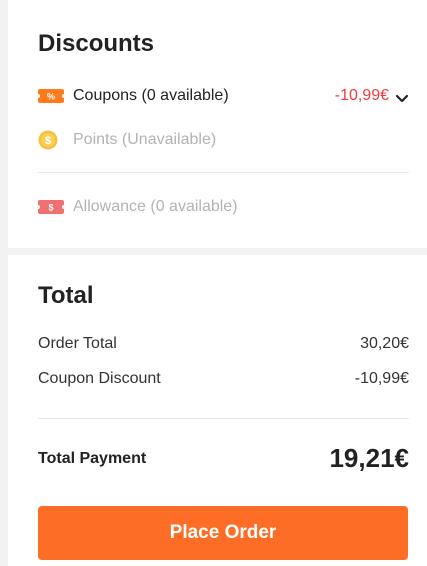 This screenshot has height=566, width=427. What do you see at coordinates (223, 140) in the screenshot?
I see `points-row: $ Points (Unavailable)` at bounding box center [223, 140].